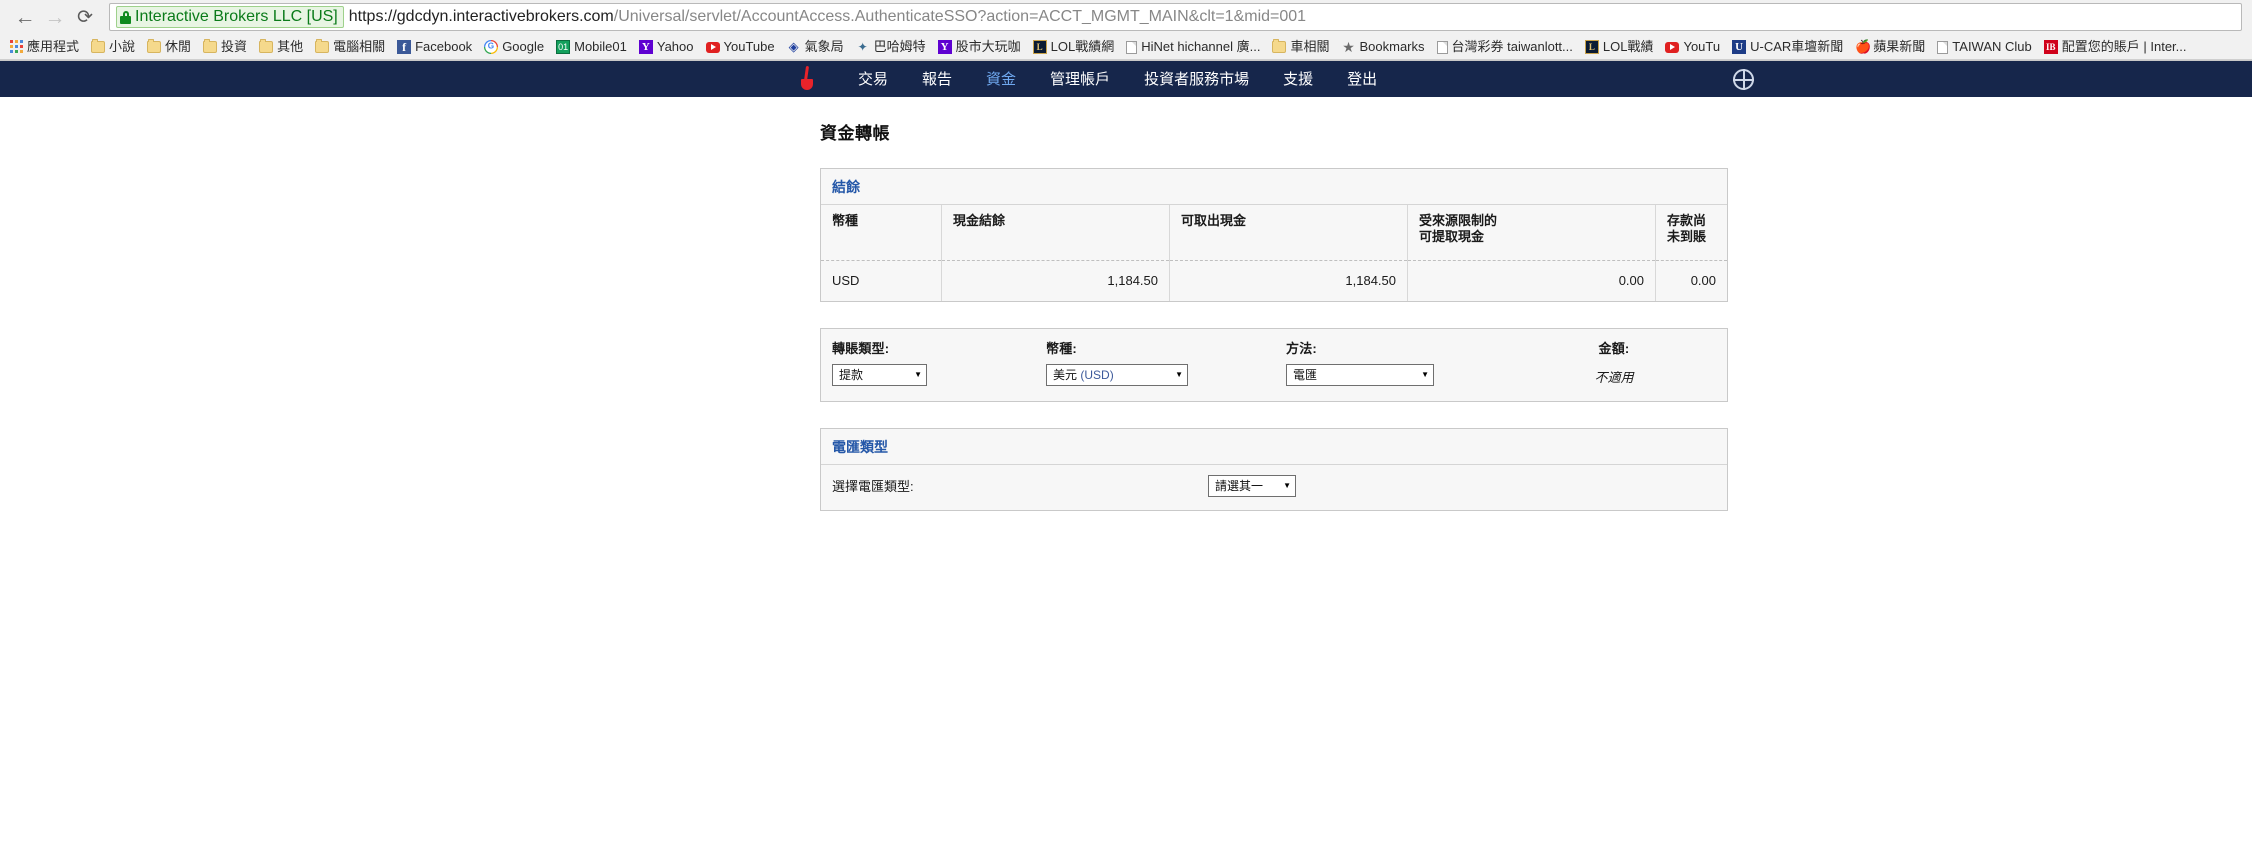  I want to click on security-badge-label: Interactive Brokers LLC [US], so click(236, 16).